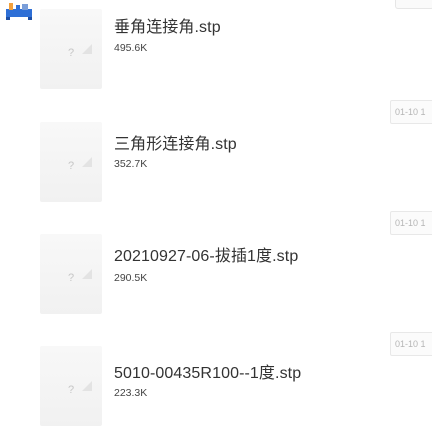 The image size is (432, 448). I want to click on file-size: 352.7K, so click(131, 164).